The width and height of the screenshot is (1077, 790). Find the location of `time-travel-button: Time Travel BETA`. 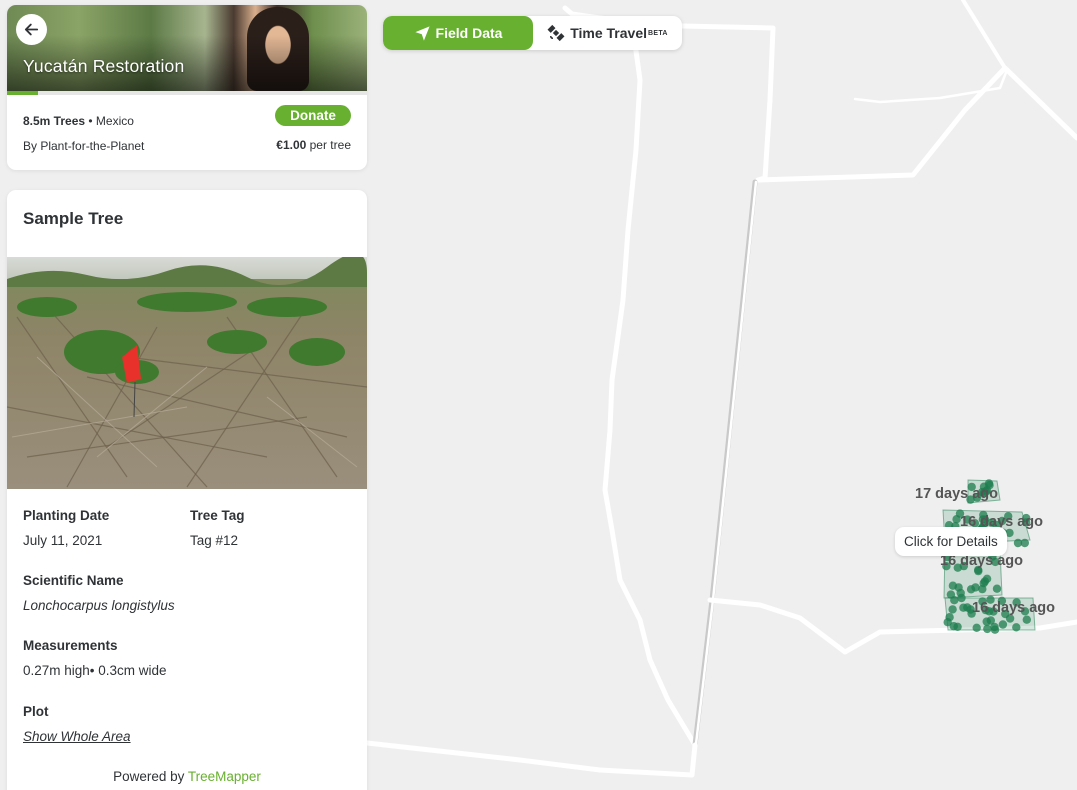

time-travel-button: Time Travel BETA is located at coordinates (607, 33).